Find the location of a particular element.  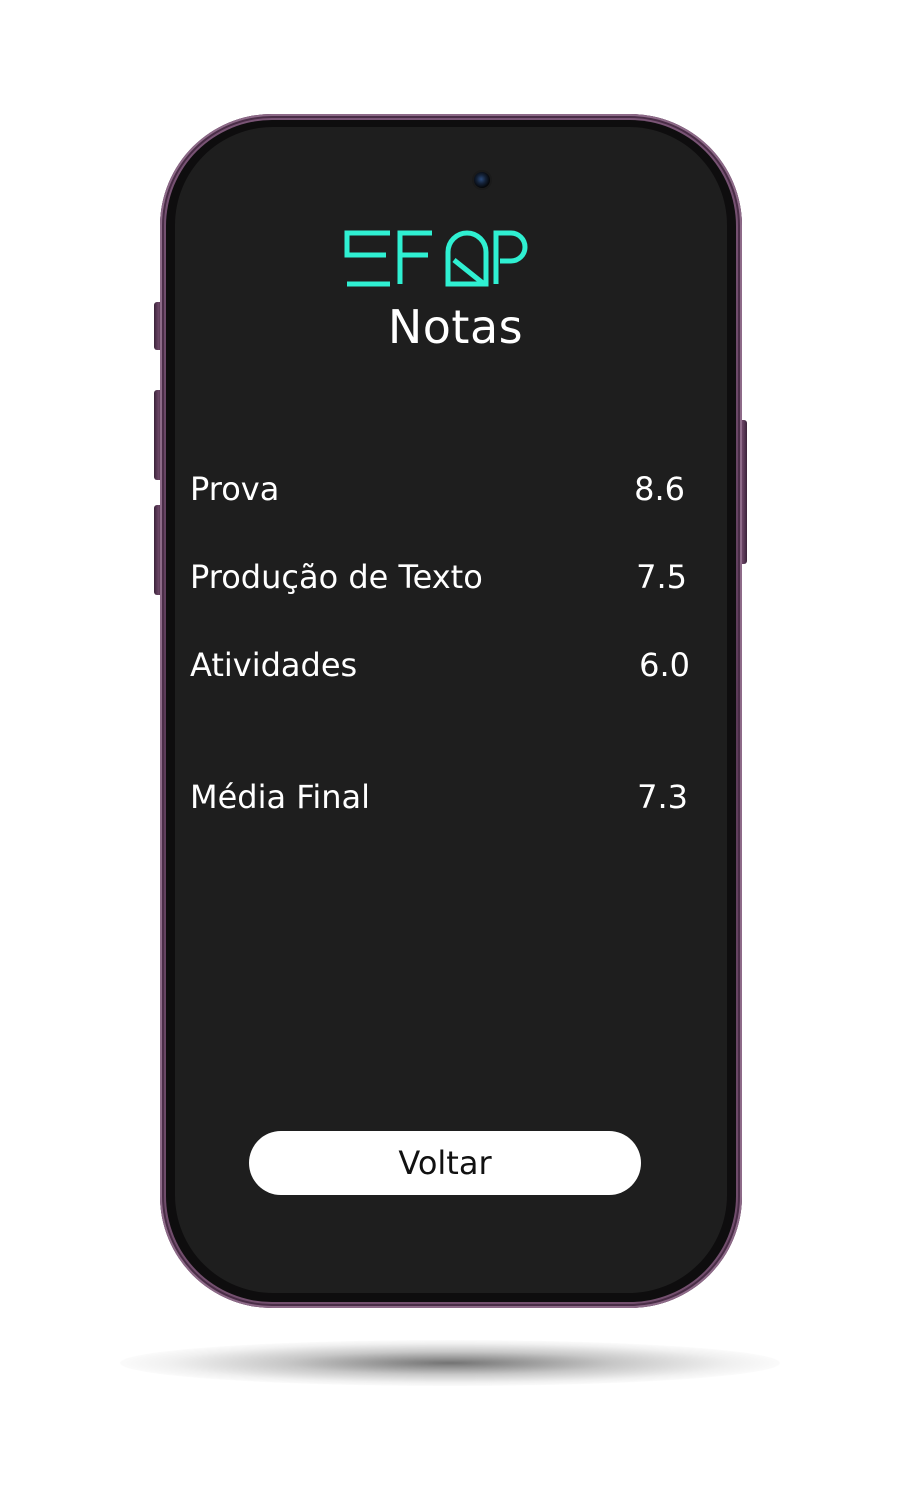

grade-row-producao-de-texto: Produção de Texto 7.5 is located at coordinates (440, 578).